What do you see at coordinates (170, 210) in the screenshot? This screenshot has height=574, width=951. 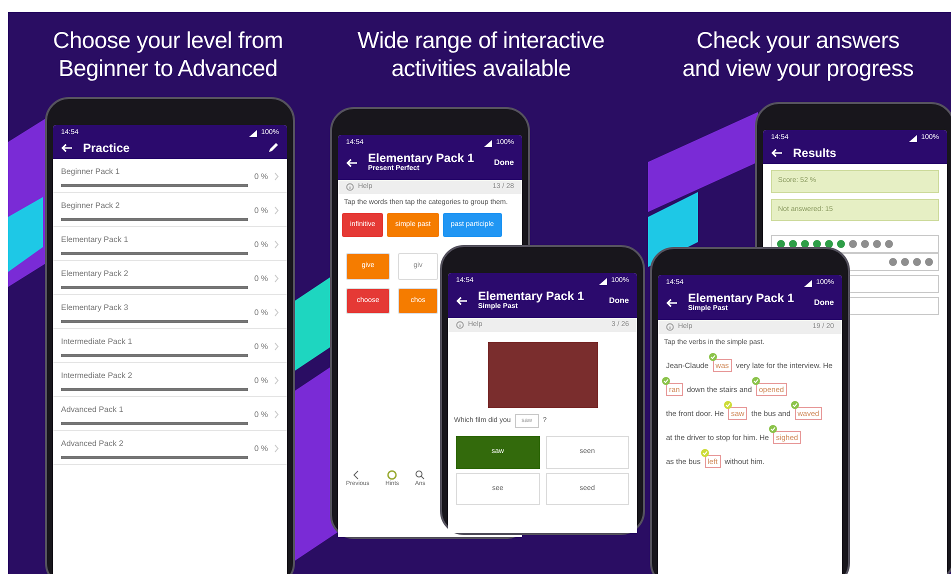 I see `pack-row: Beginner Pack 2 0 %` at bounding box center [170, 210].